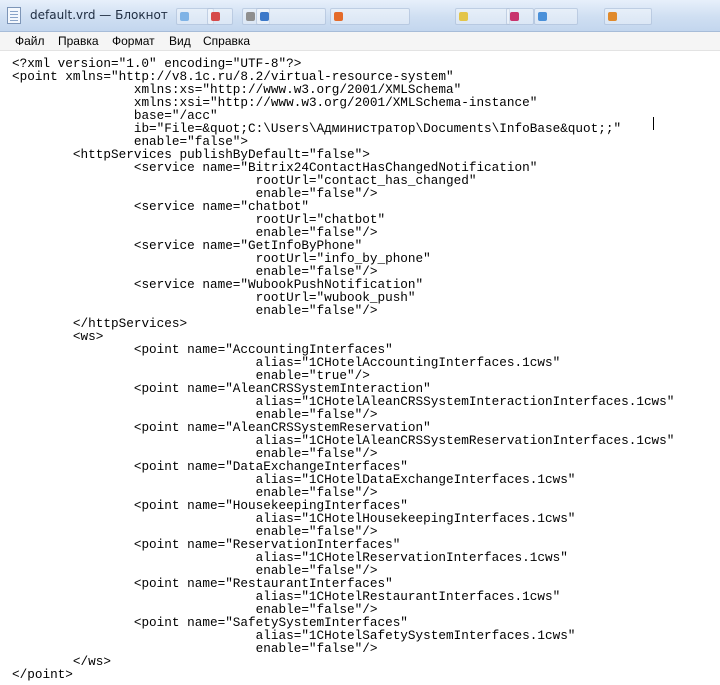 This screenshot has width=720, height=685. Describe the element at coordinates (360, 41) in the screenshot. I see `menu-bar: Файл Правка Формат Вид Справка` at that location.